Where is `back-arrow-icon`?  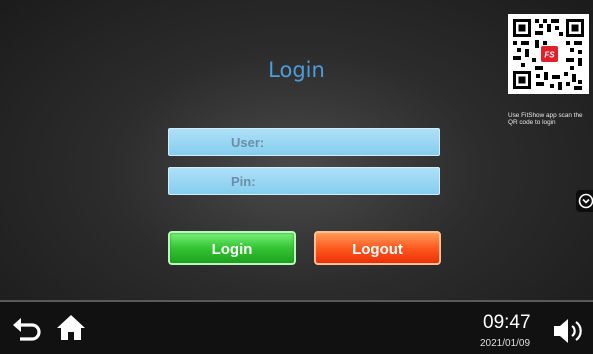 back-arrow-icon is located at coordinates (27, 329).